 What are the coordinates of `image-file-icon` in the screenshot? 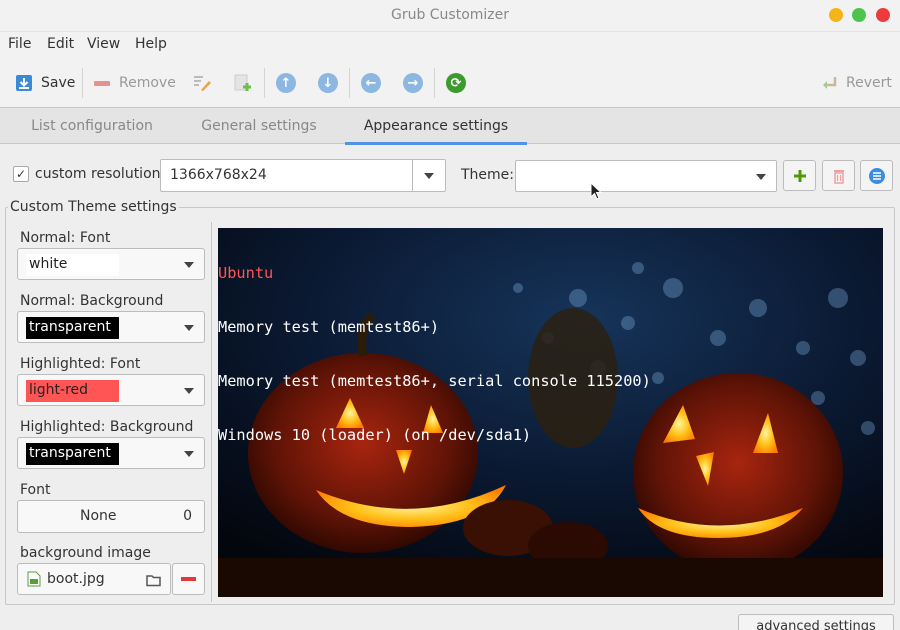 It's located at (34, 579).